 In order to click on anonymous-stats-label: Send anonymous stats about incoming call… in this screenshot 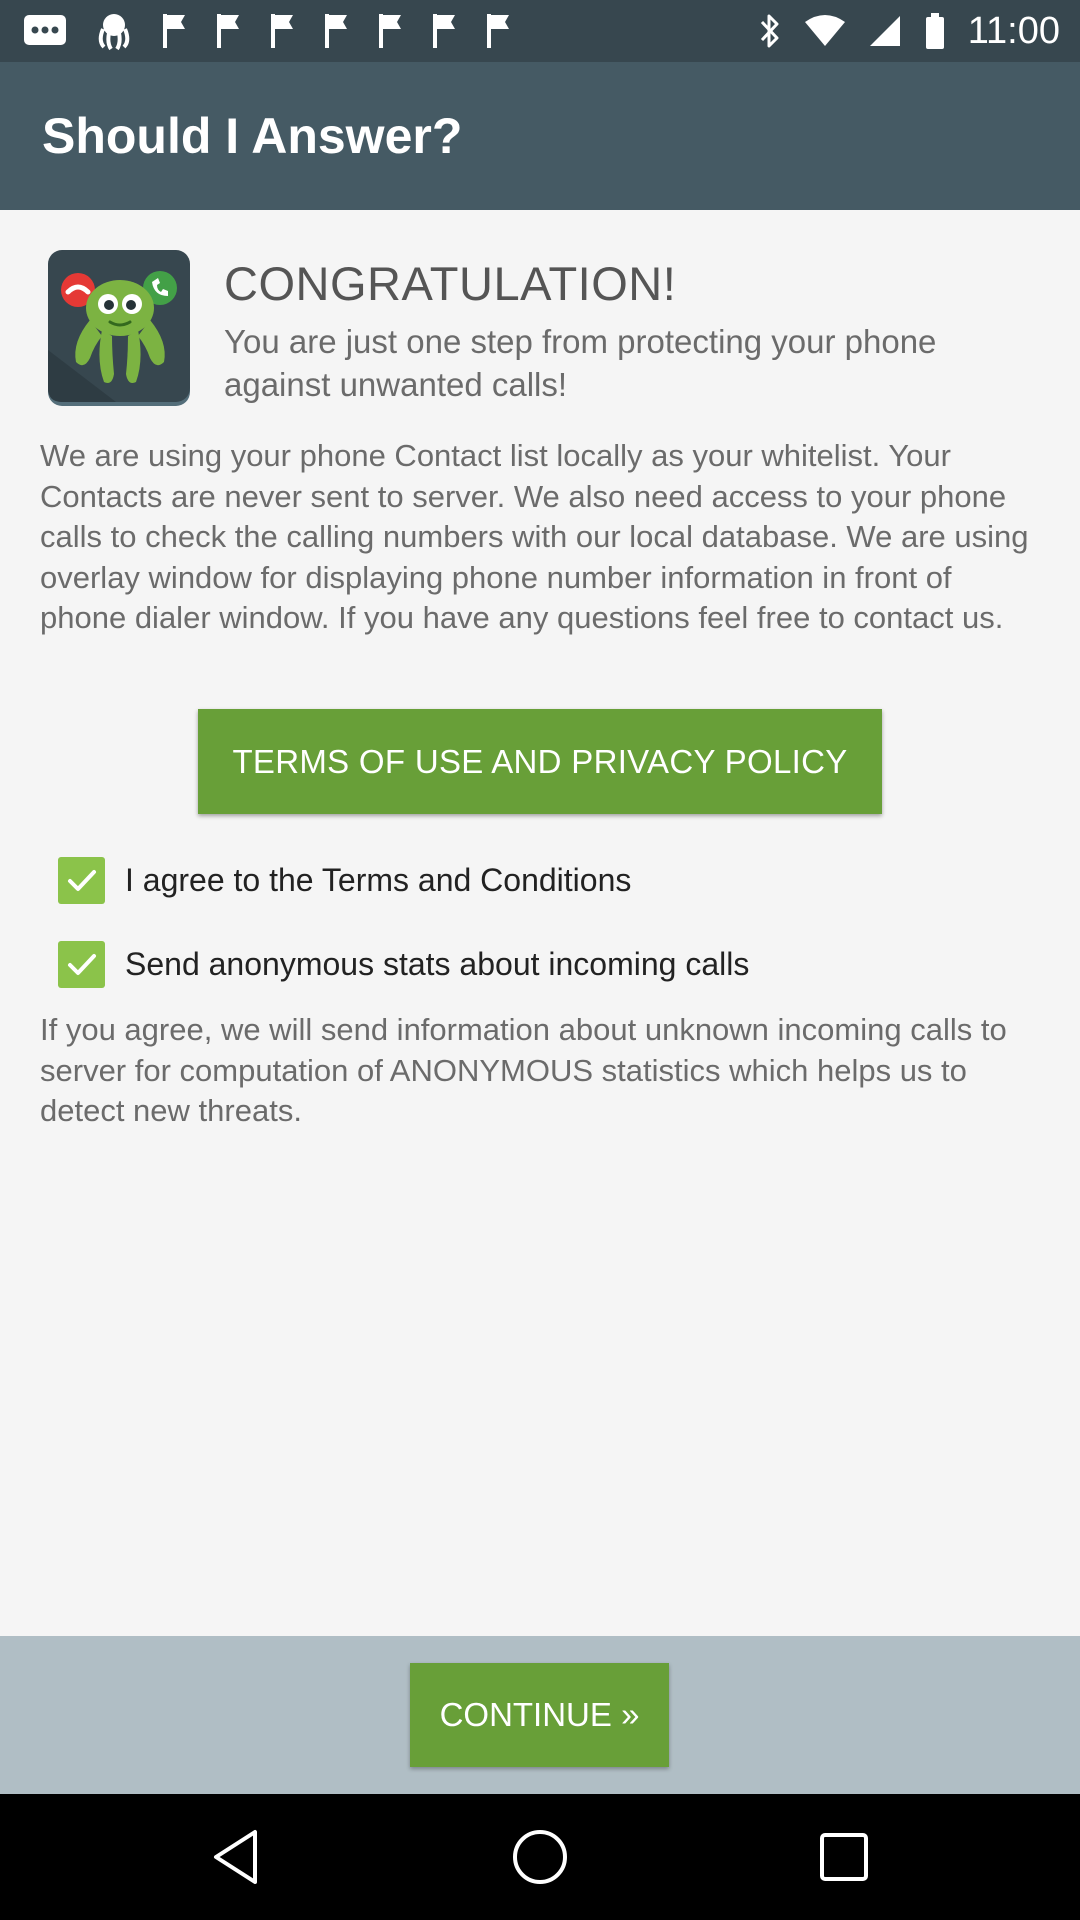, I will do `click(437, 964)`.